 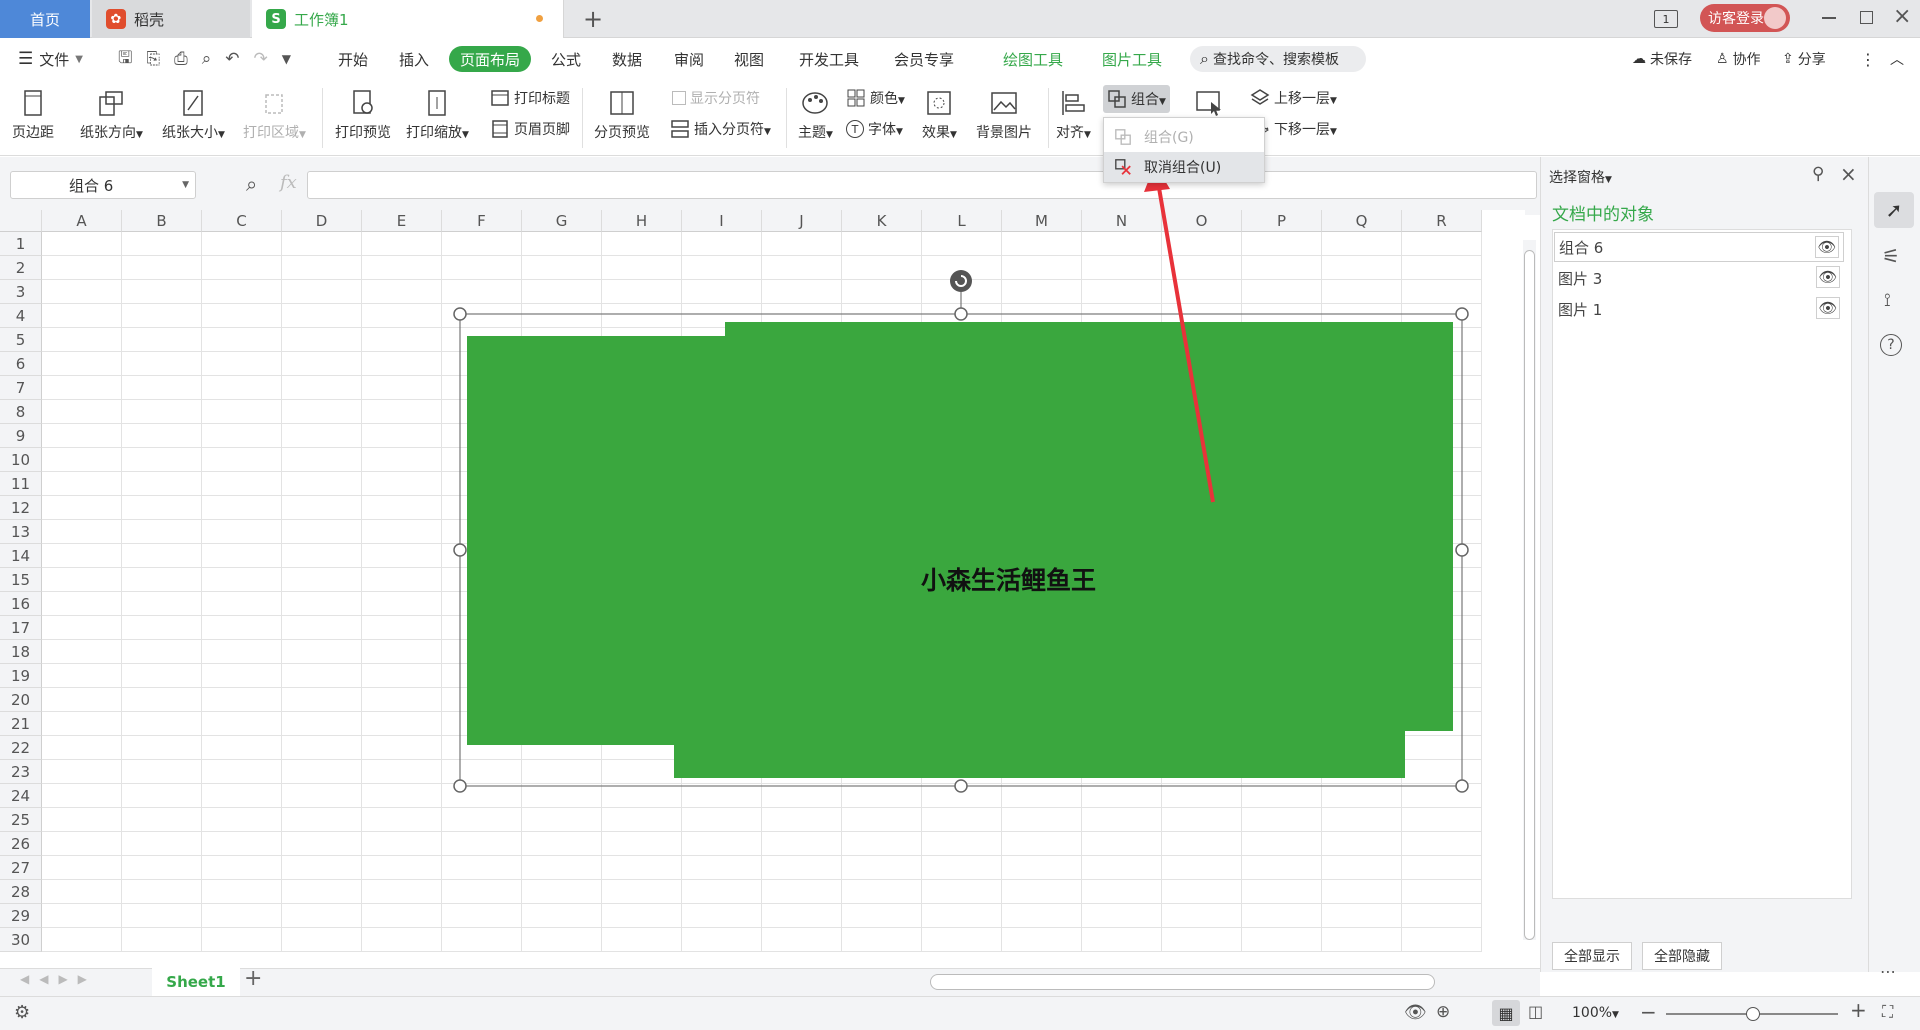 I want to click on selection-pane-title: 选择窗格▼, so click(x=1580, y=177).